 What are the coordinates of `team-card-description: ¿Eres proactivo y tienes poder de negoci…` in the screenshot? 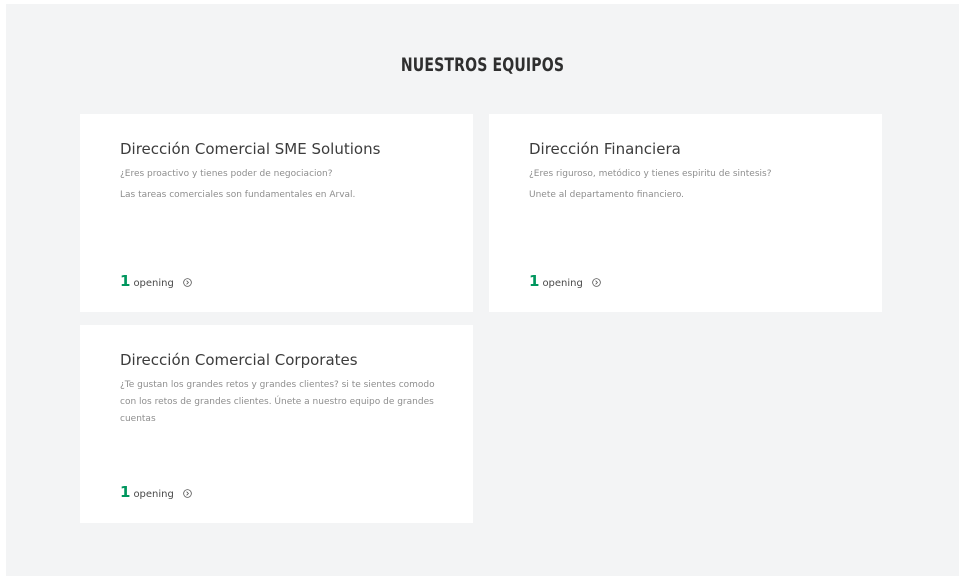 It's located at (226, 174).